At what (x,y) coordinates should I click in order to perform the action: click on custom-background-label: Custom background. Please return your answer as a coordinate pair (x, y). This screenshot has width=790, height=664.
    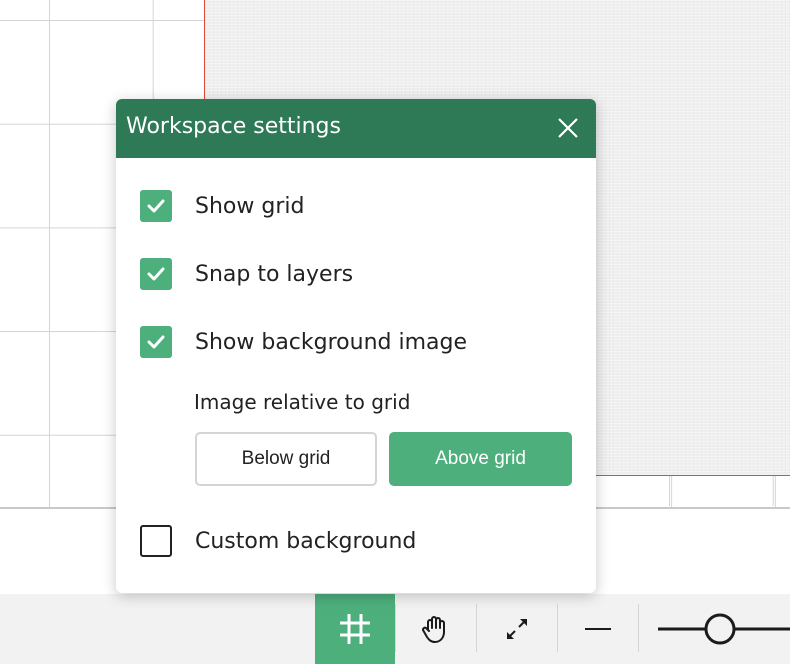
    Looking at the image, I should click on (306, 541).